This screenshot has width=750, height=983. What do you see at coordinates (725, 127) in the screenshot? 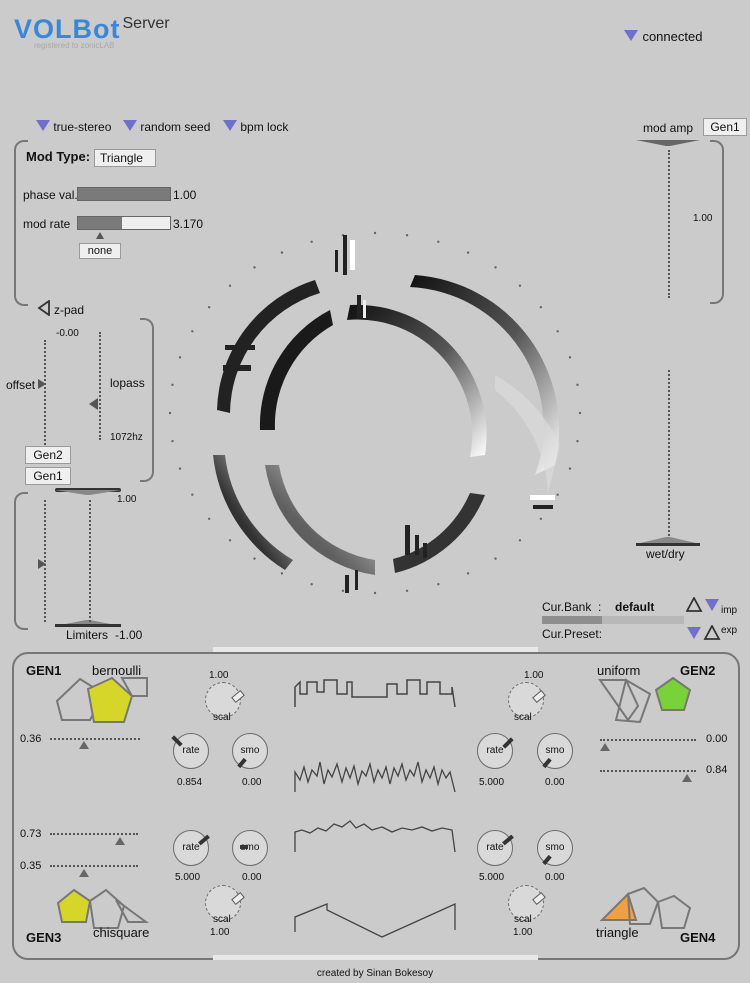
I see `mod-amp-gen-select: Gen1` at bounding box center [725, 127].